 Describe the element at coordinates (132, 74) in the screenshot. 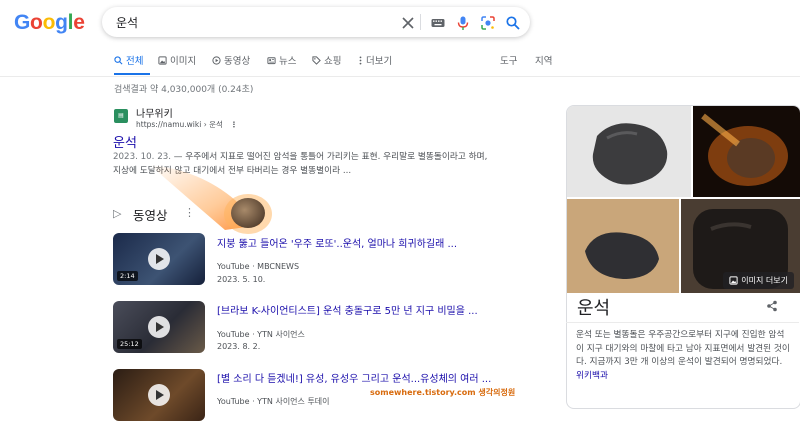

I see `active-tab-indicator` at that location.